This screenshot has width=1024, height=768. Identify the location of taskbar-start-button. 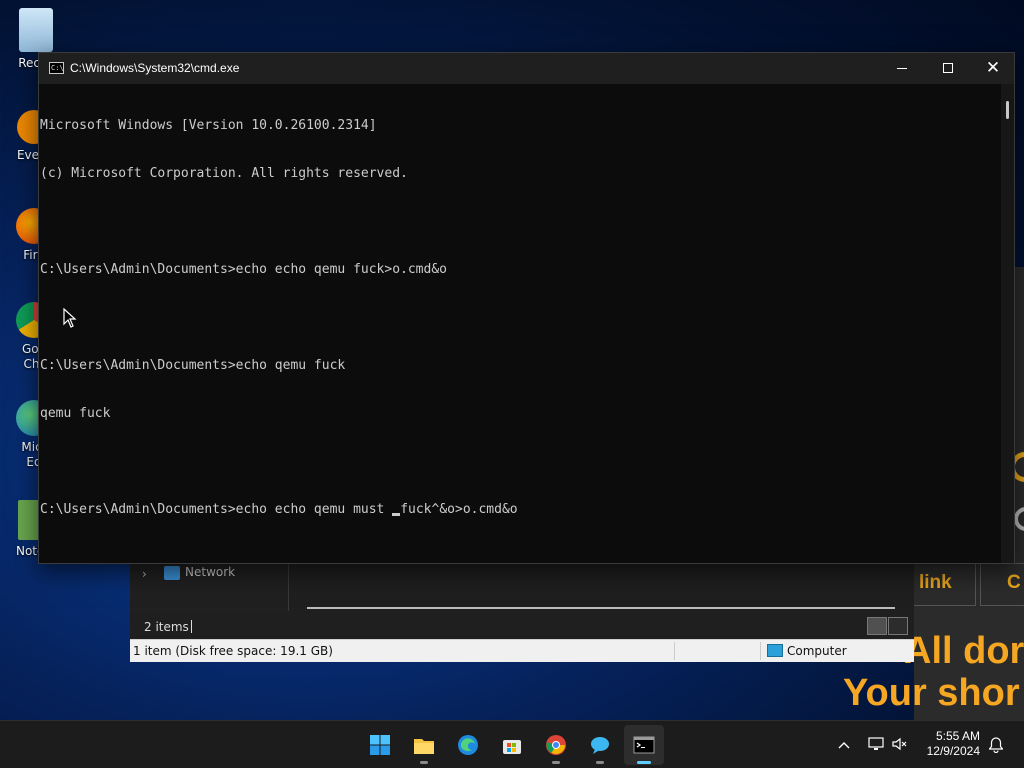
(380, 745).